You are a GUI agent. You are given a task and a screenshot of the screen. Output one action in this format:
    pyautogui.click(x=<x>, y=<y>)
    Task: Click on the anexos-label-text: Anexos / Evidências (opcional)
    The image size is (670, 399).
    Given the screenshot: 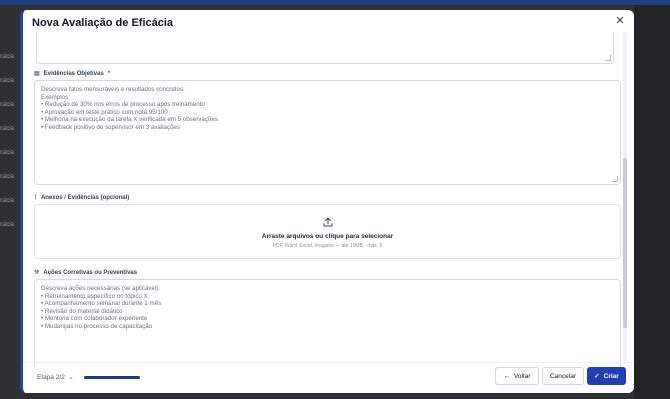 What is the action you would take?
    pyautogui.click(x=85, y=197)
    